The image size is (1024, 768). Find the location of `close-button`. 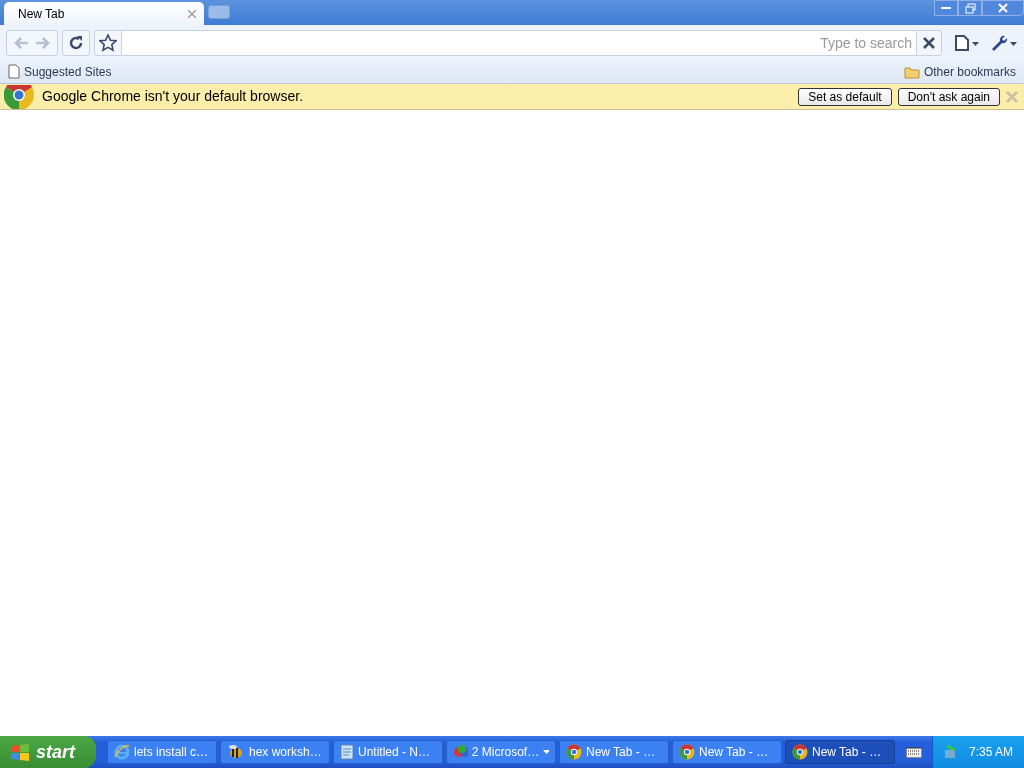

close-button is located at coordinates (1003, 8).